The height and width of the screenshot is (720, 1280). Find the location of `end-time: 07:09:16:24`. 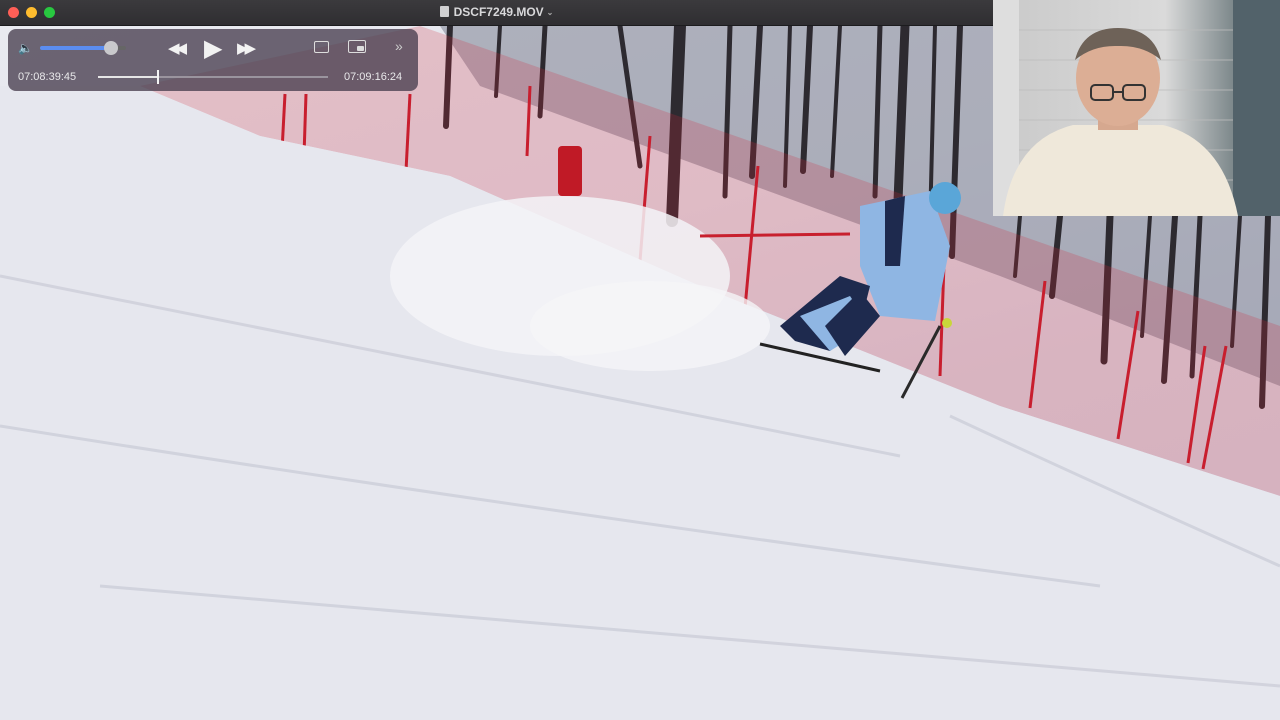

end-time: 07:09:16:24 is located at coordinates (373, 77).